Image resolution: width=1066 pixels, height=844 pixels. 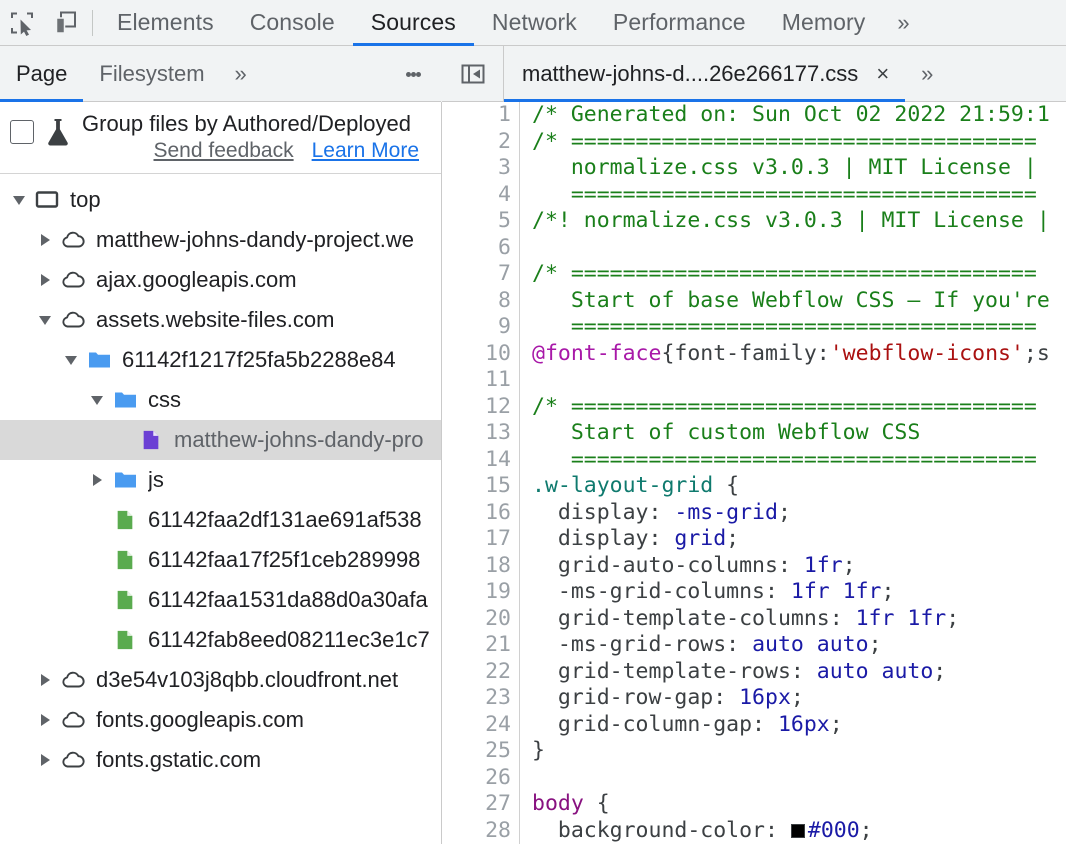 What do you see at coordinates (365, 151) in the screenshot?
I see `learn-more-link: Learn More` at bounding box center [365, 151].